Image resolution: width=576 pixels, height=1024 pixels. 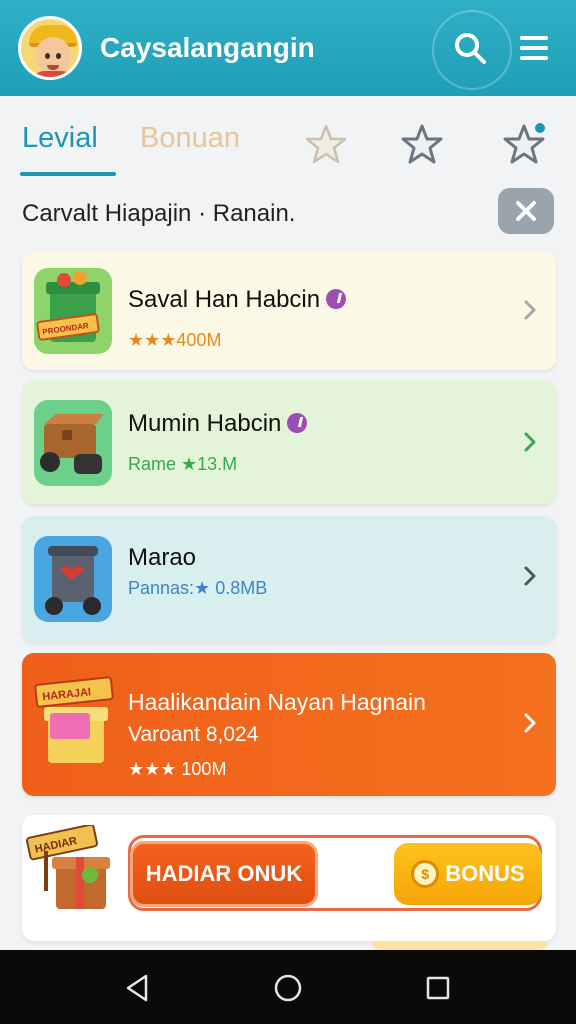 I want to click on home-icon, so click(x=288, y=988).